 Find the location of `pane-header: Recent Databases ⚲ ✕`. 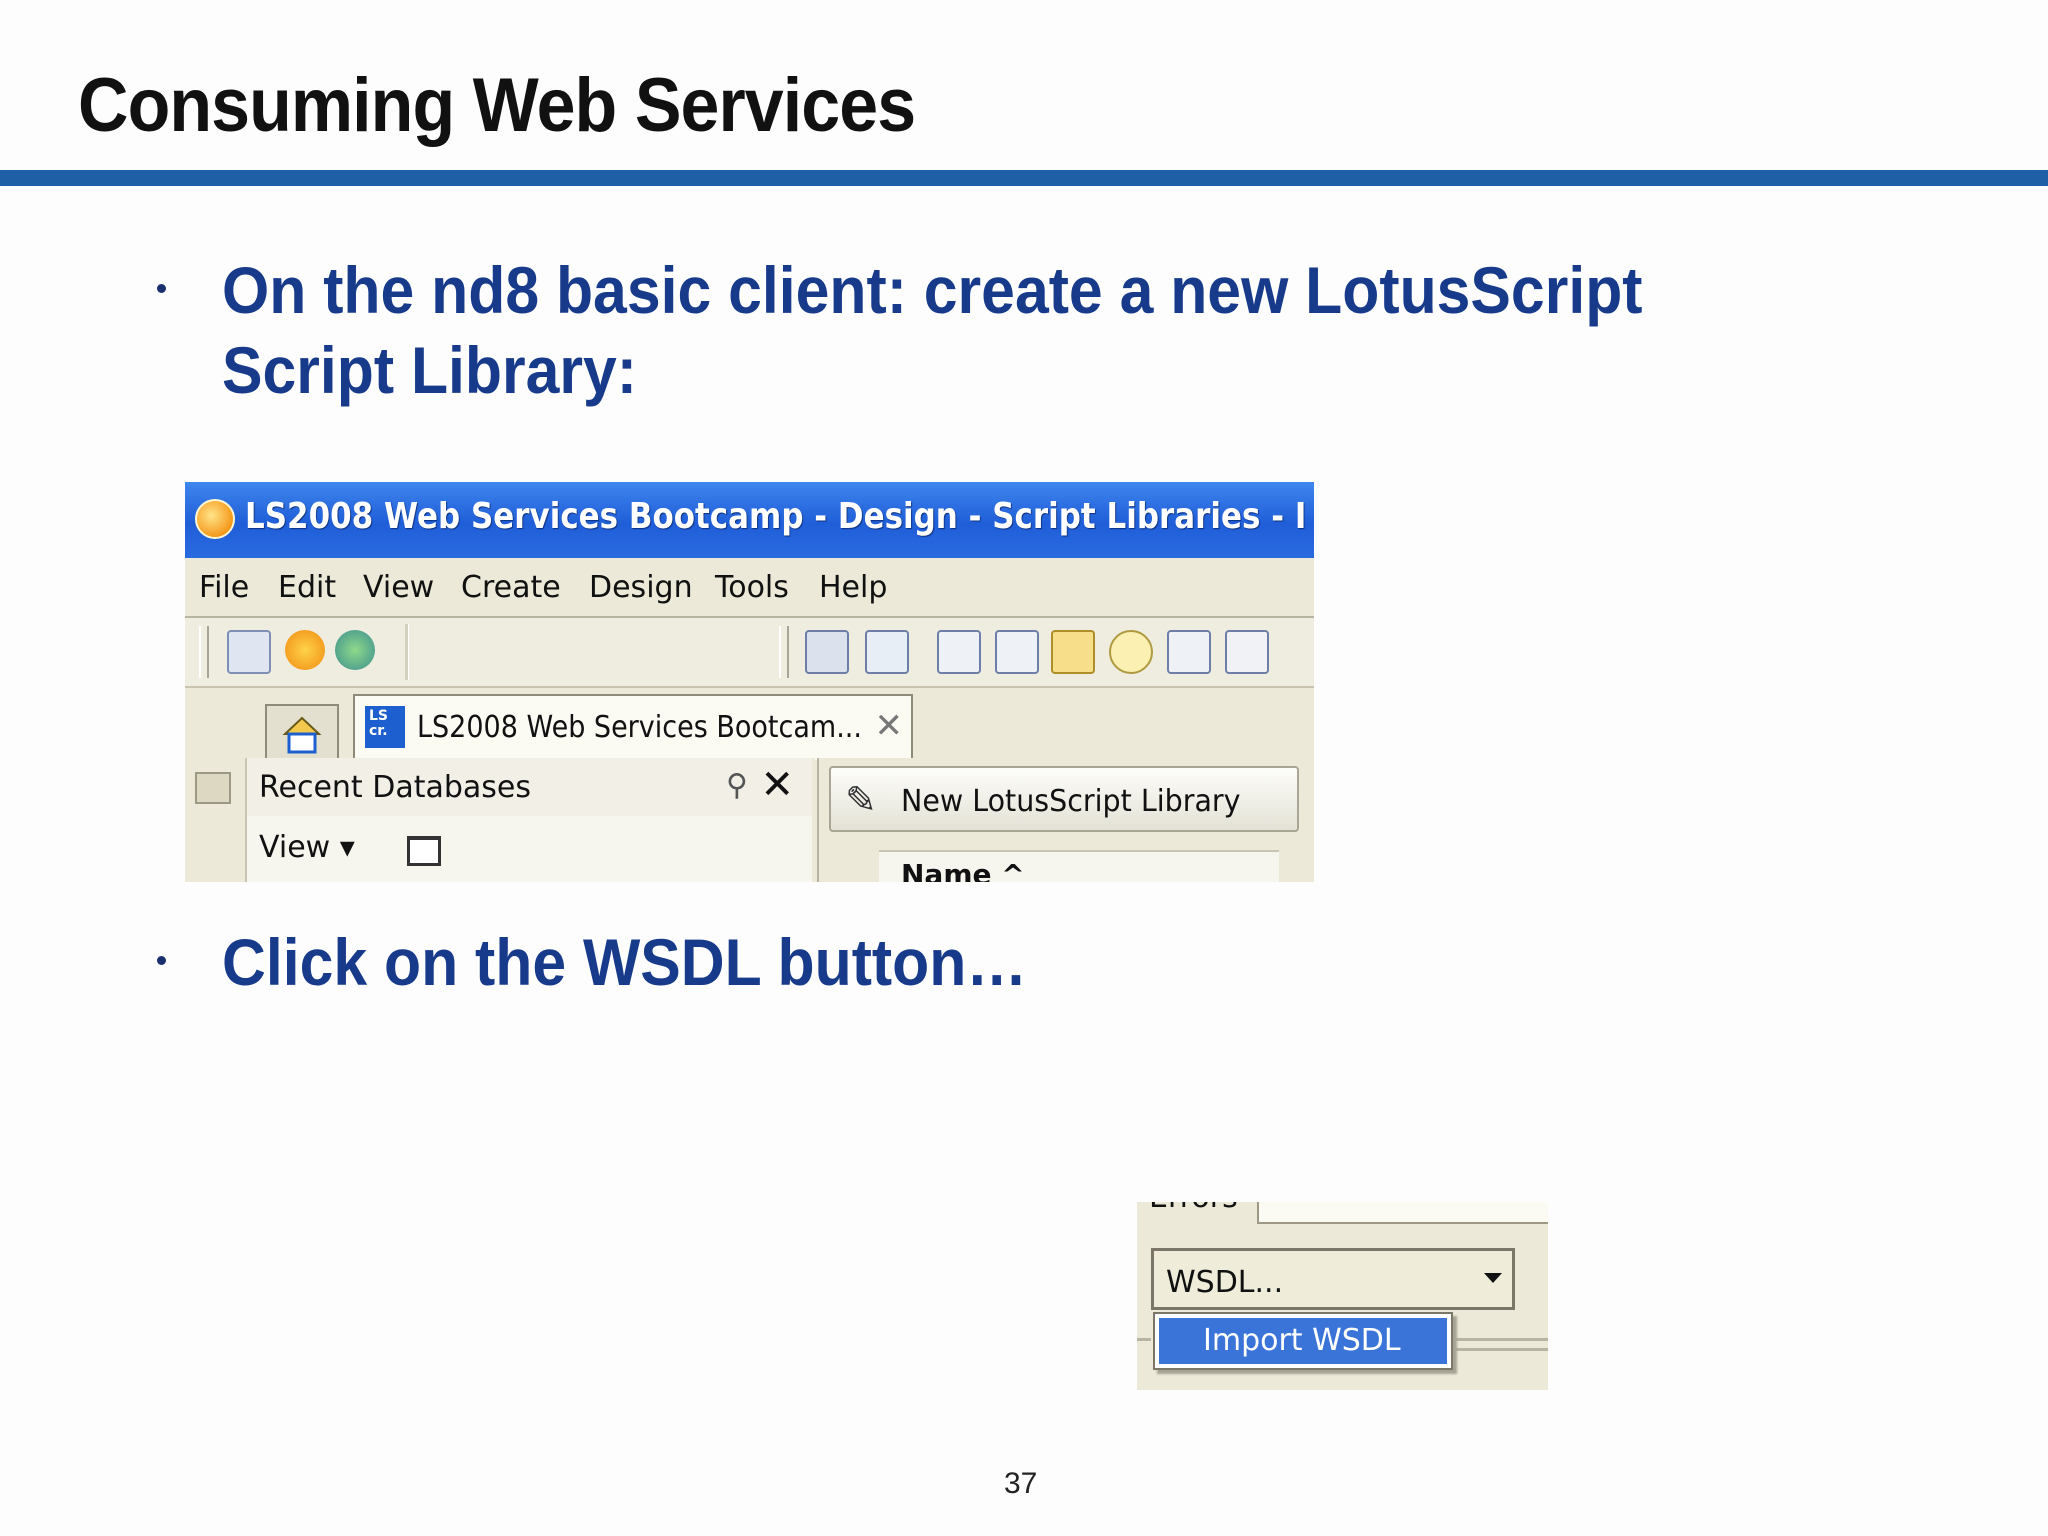

pane-header: Recent Databases ⚲ ✕ is located at coordinates (528, 787).